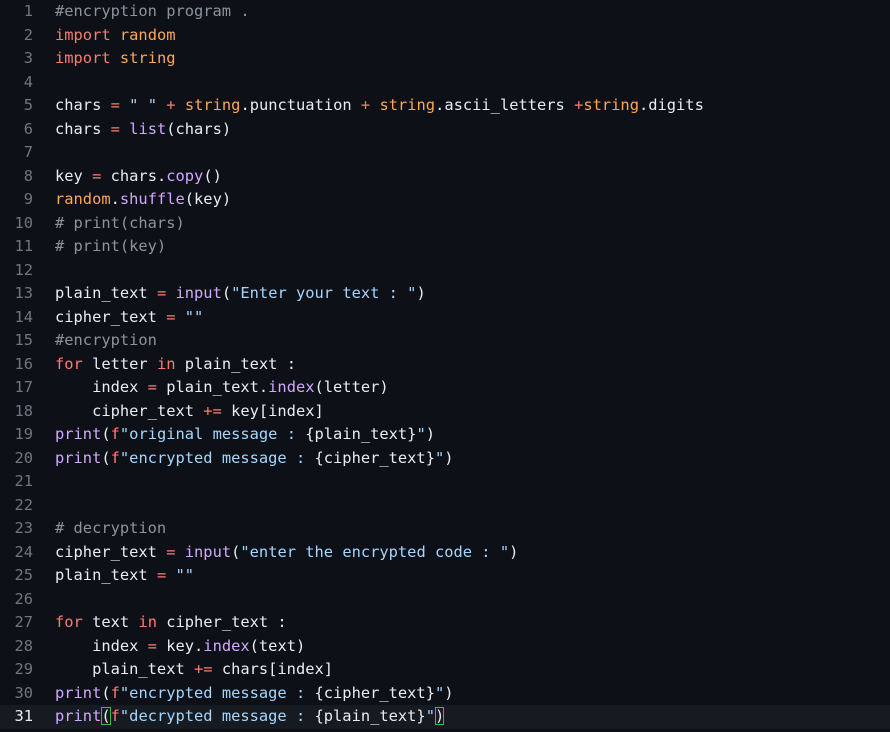 This screenshot has height=732, width=890. I want to click on code-line: 28 index = key.index(text), so click(445, 647).